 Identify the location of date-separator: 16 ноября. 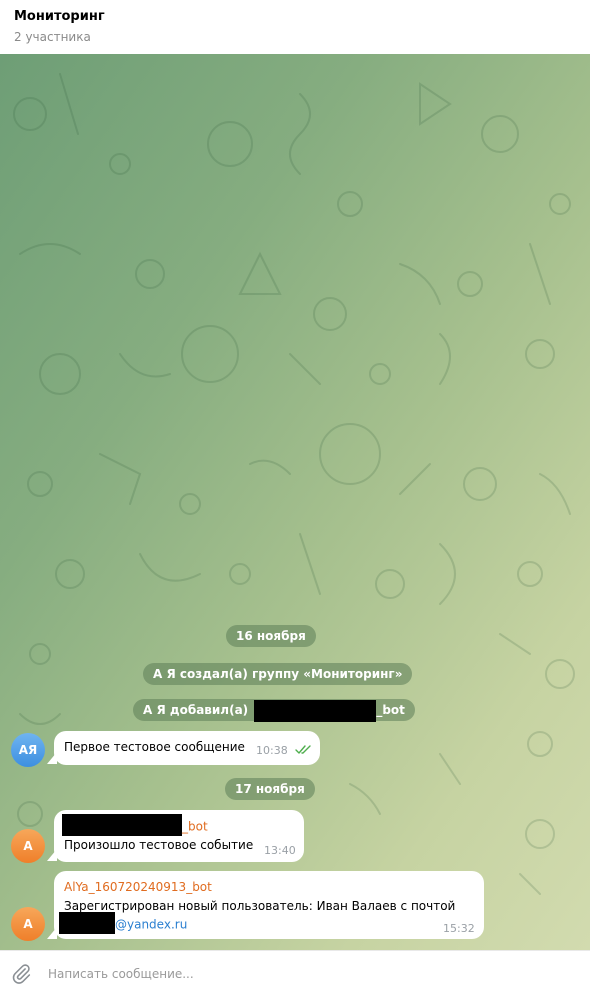
(271, 636).